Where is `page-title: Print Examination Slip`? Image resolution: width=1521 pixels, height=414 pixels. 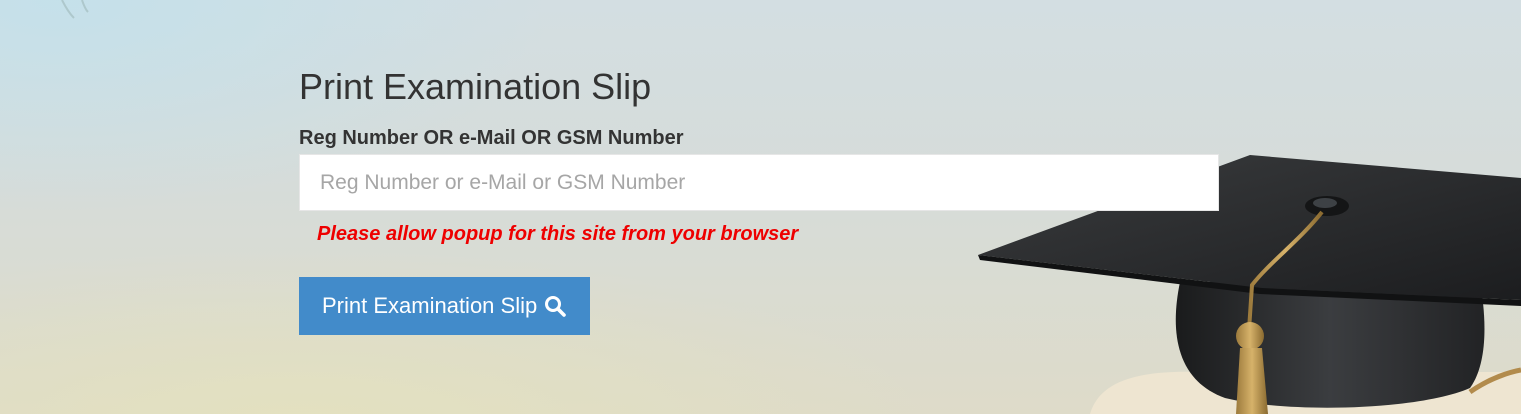
page-title: Print Examination Slip is located at coordinates (475, 86).